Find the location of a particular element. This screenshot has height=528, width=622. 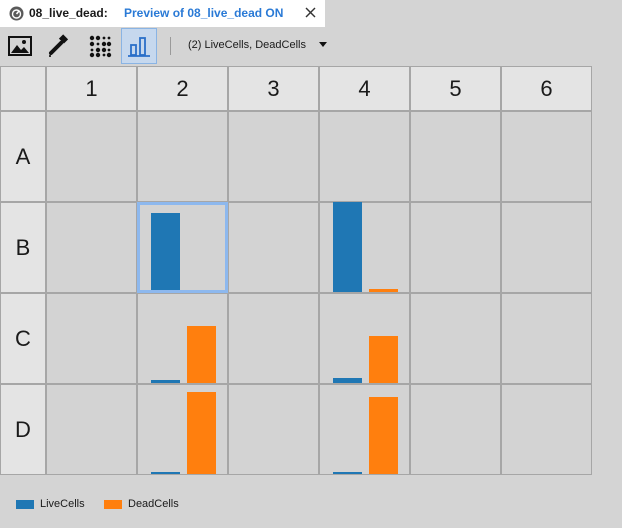

bar-livecells-d4 is located at coordinates (347, 473).